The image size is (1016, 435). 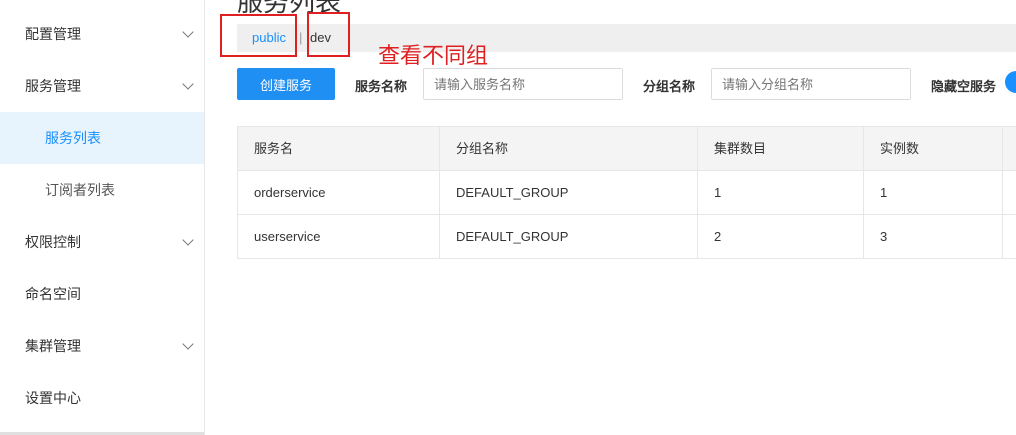 I want to click on group-name-input, so click(x=811, y=84).